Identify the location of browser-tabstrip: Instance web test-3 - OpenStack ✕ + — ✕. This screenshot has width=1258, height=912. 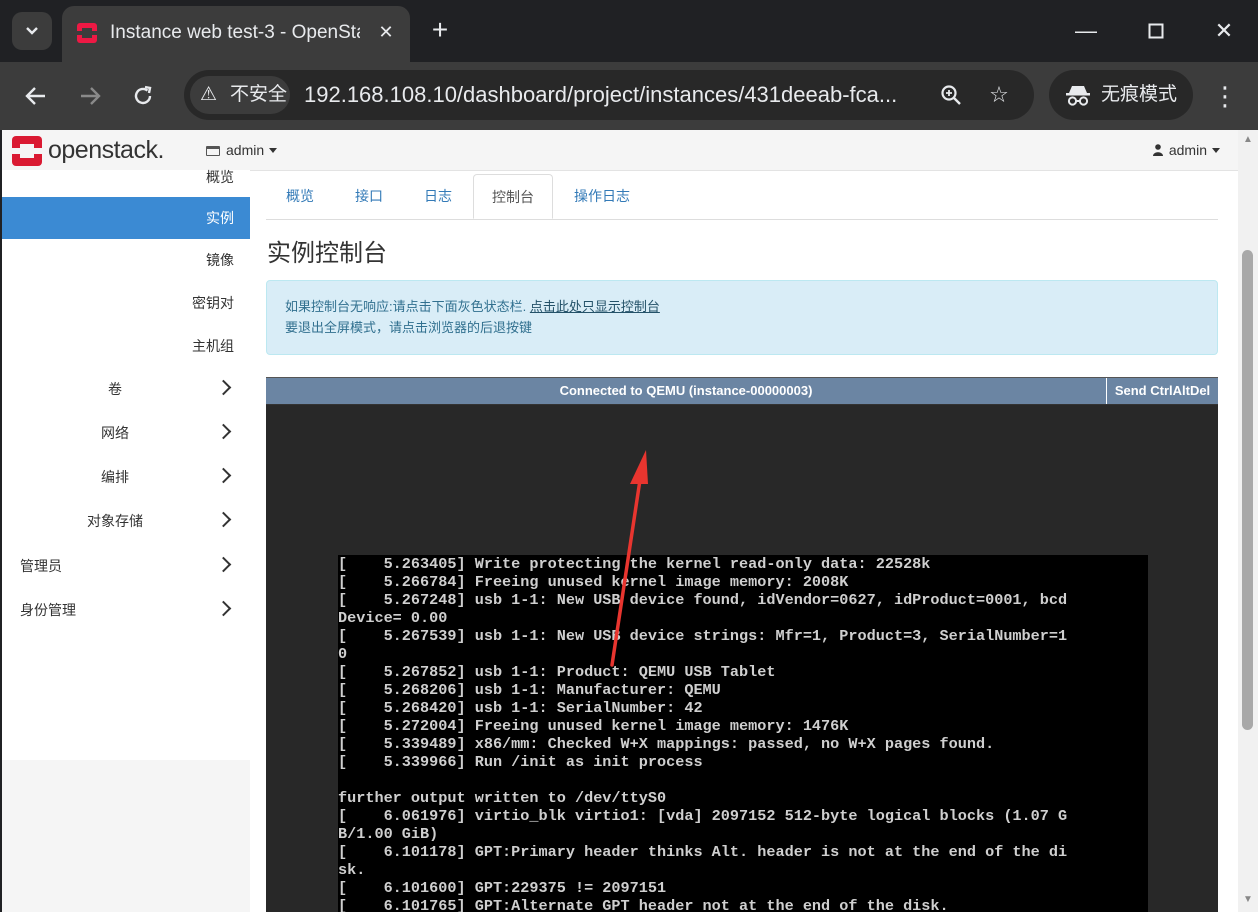
(629, 31).